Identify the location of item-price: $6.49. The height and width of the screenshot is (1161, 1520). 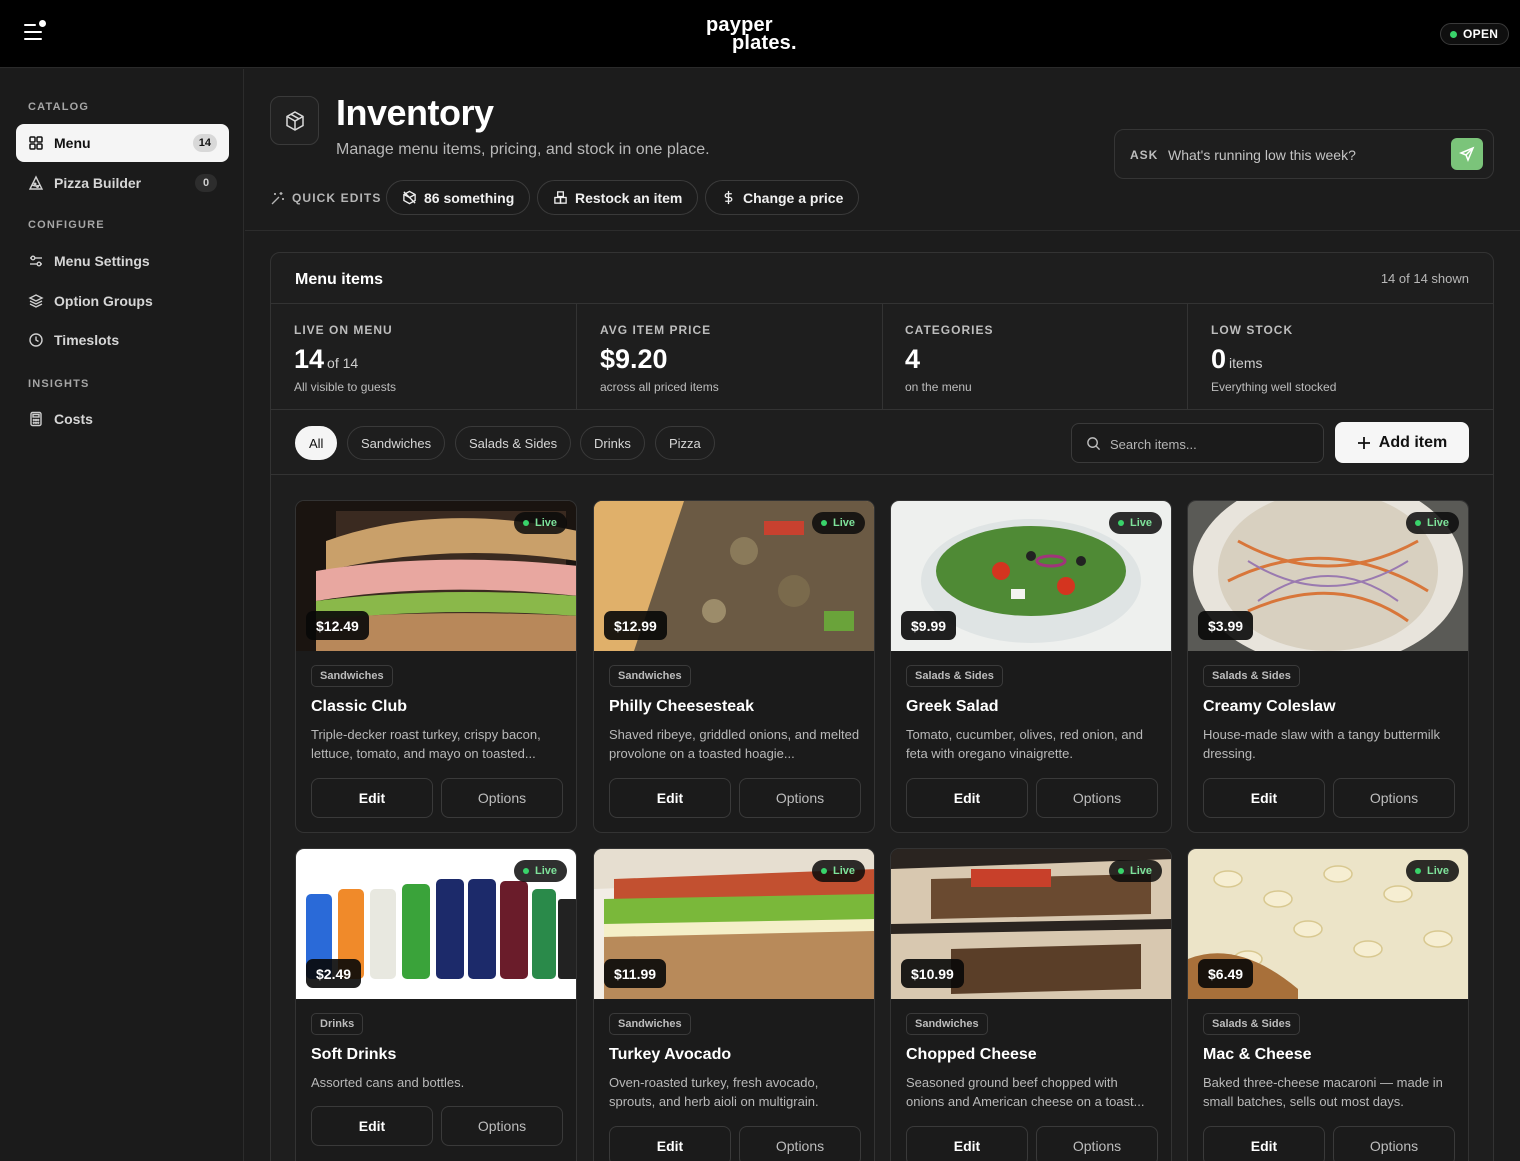
(1226, 973).